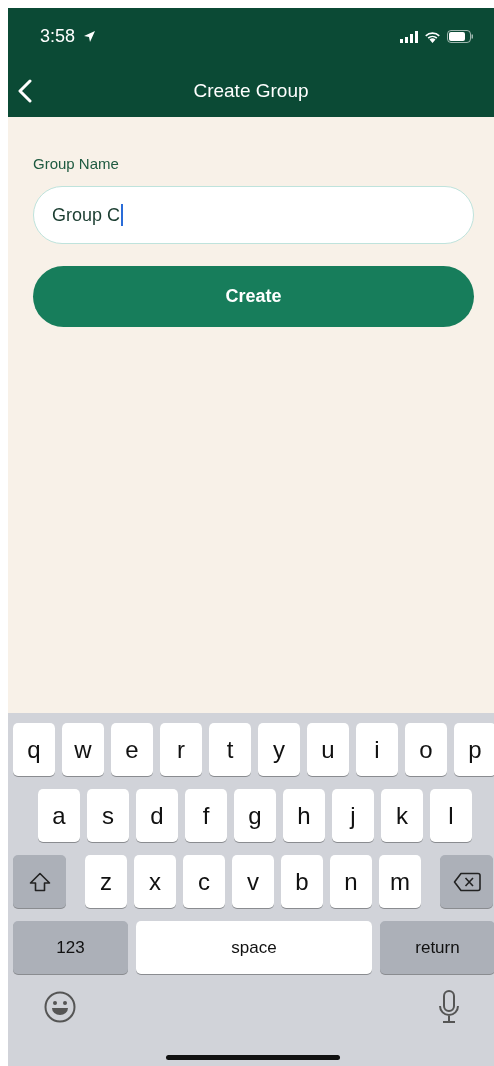 The image size is (494, 1066). I want to click on key: n, so click(351, 881).